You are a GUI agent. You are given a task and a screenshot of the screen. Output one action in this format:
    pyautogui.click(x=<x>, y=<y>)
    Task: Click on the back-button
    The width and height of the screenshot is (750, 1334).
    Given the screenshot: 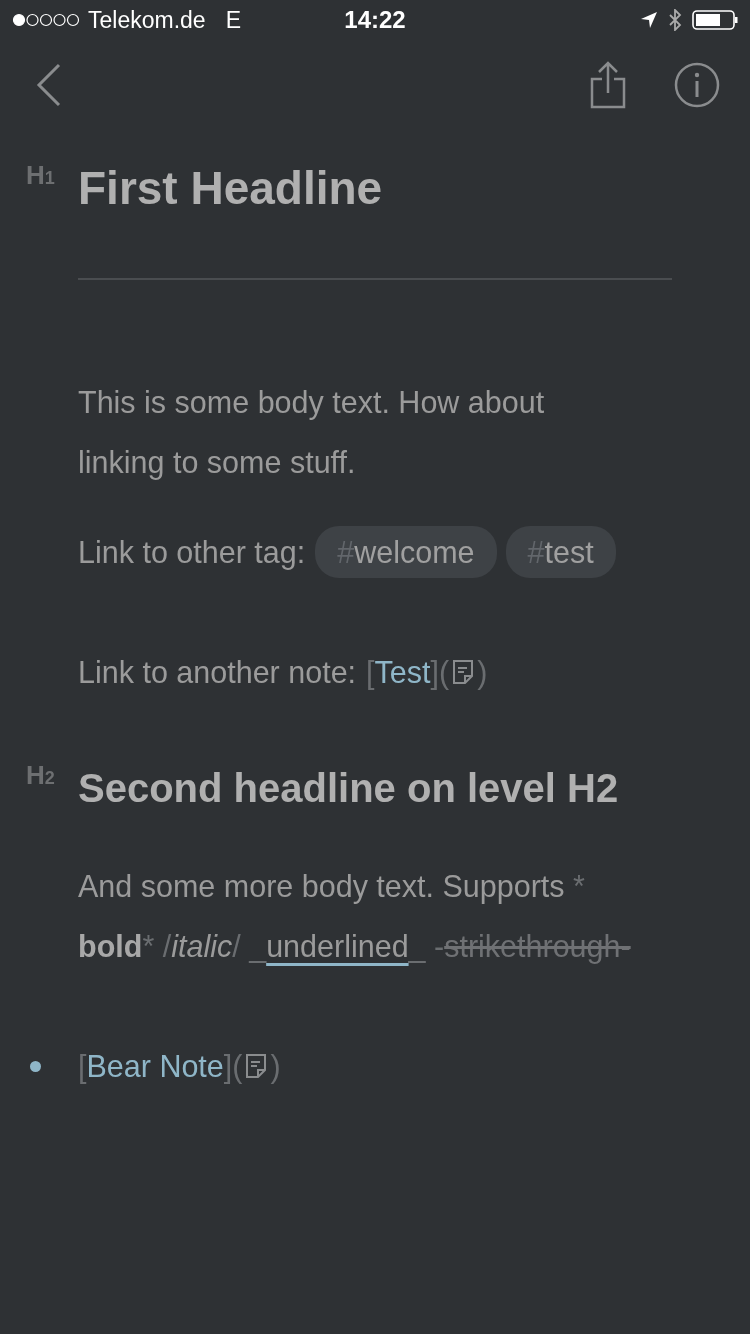 What is the action you would take?
    pyautogui.click(x=49, y=85)
    